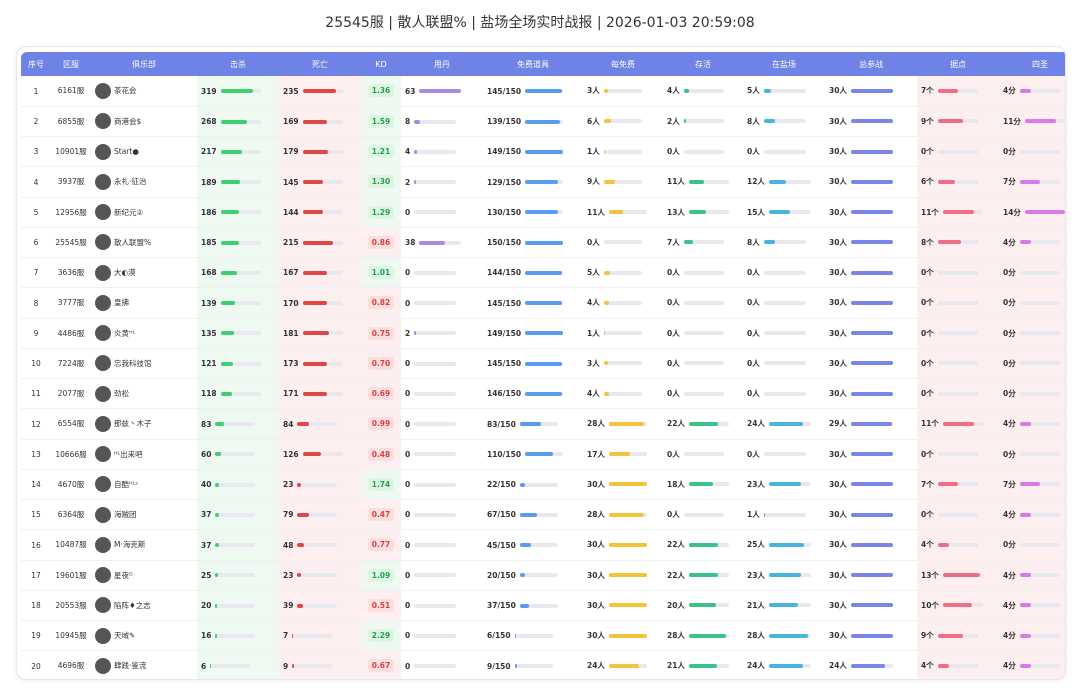 This screenshot has width=1080, height=690. What do you see at coordinates (291, 303) in the screenshot?
I see `death-value: 170` at bounding box center [291, 303].